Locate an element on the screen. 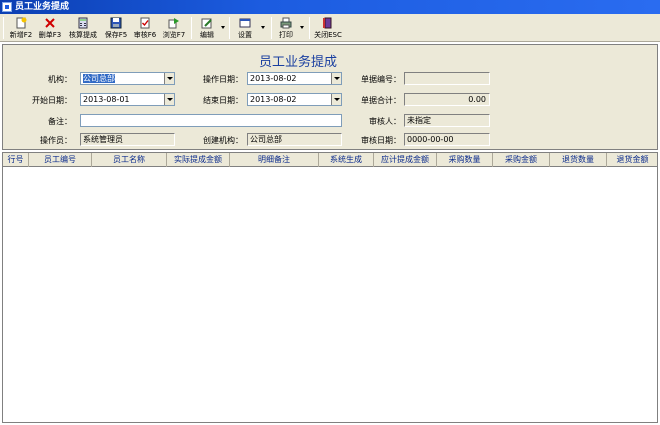 The width and height of the screenshot is (660, 425). audit-date-label: 审核日期： is located at coordinates (381, 140).